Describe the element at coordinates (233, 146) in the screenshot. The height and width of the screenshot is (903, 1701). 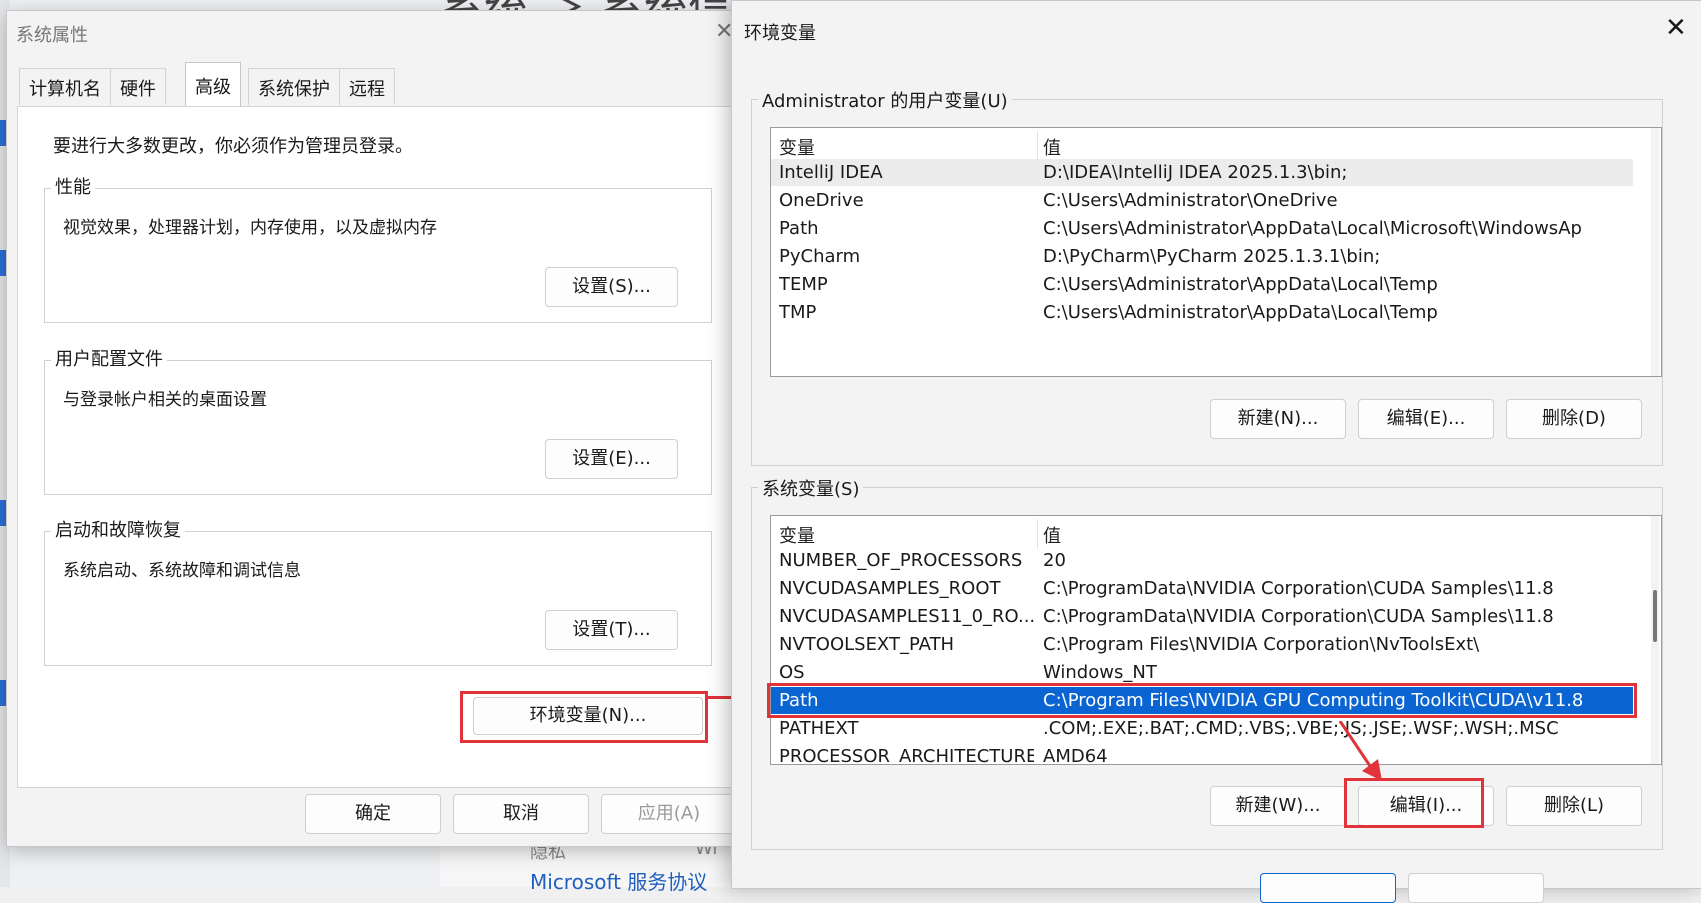
I see `admin-notice: 要进行大多数更改，你必须作为管理员登录。` at that location.